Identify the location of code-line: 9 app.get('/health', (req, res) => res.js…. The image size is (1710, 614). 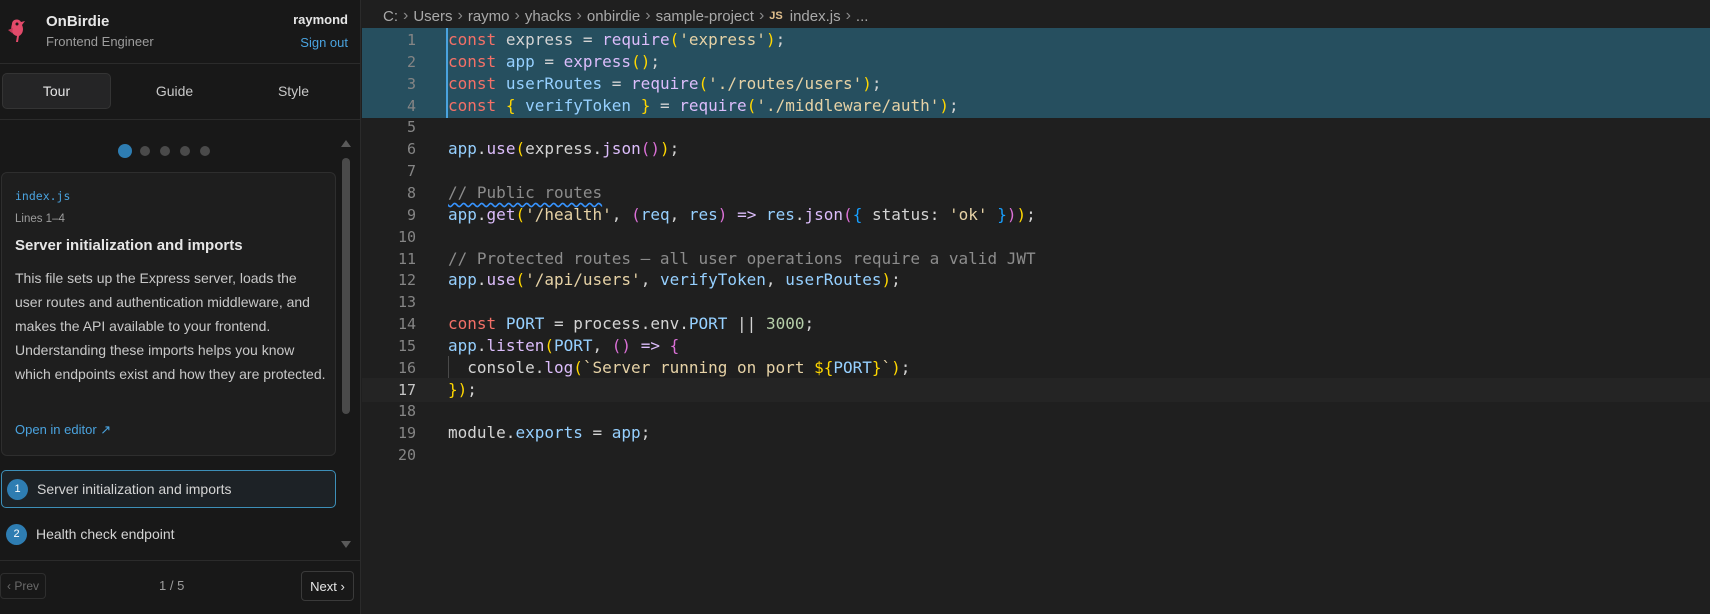
(1036, 215).